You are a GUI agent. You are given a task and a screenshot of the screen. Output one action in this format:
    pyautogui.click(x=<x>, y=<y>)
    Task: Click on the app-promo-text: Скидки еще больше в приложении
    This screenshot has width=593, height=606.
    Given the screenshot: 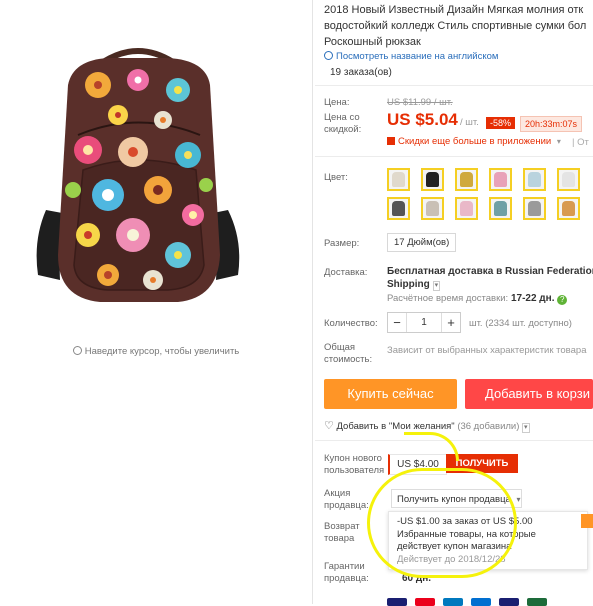 What is the action you would take?
    pyautogui.click(x=475, y=141)
    